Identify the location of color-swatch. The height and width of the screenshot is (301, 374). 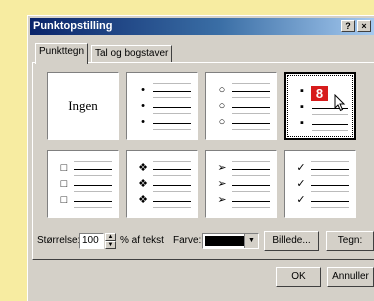
(225, 241).